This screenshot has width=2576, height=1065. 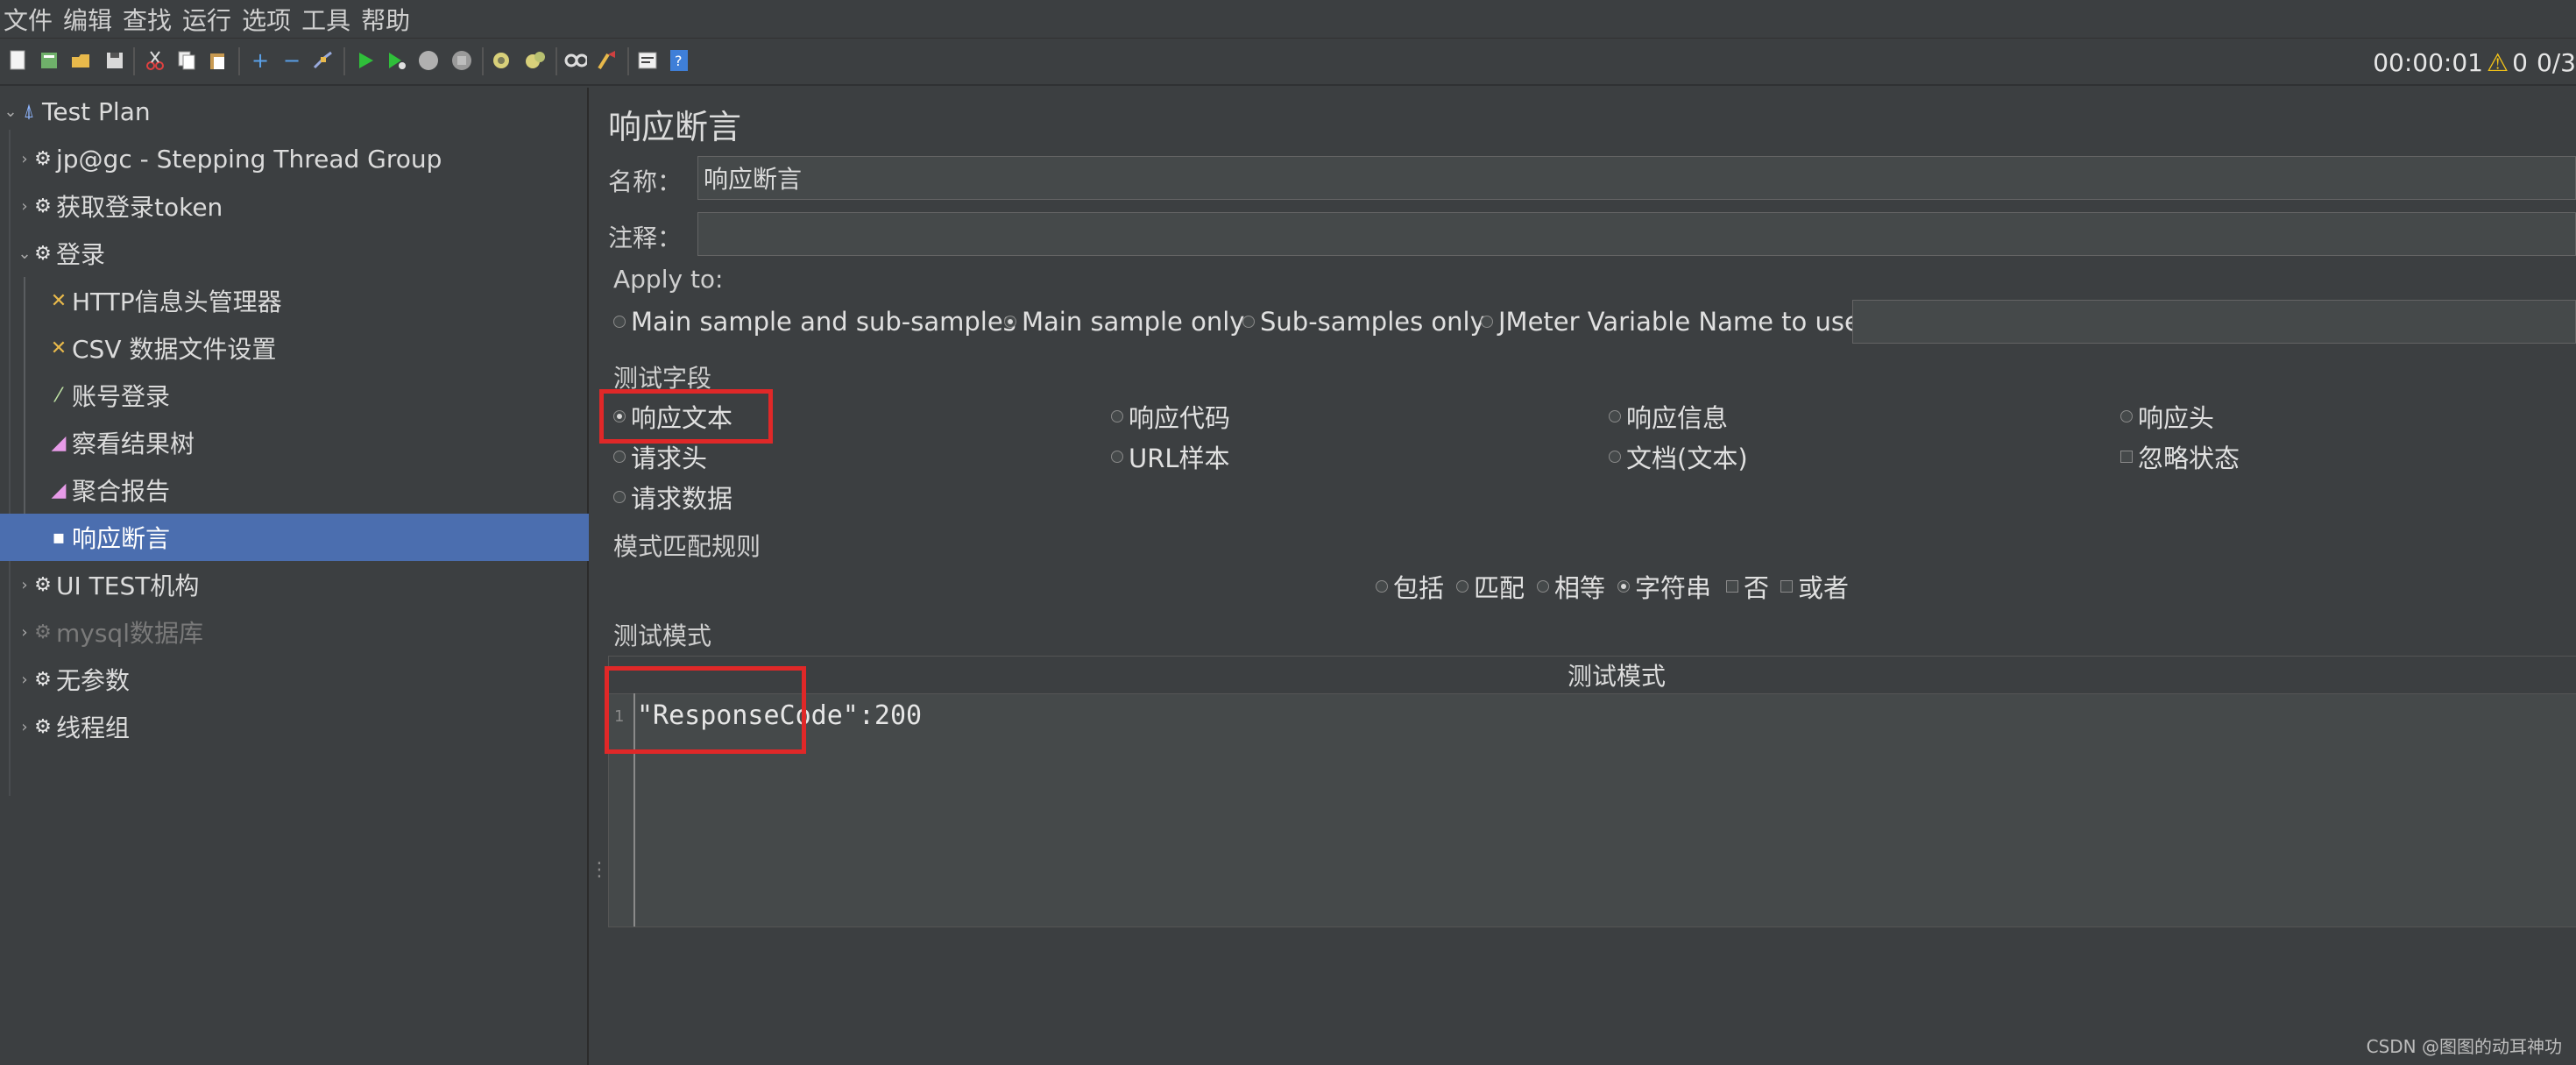 I want to click on match-contains-radio: 包括, so click(x=1410, y=586).